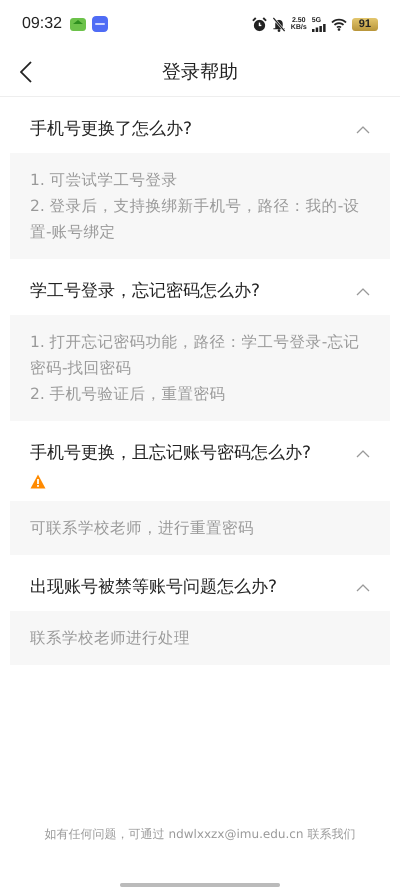 The height and width of the screenshot is (889, 400). I want to click on page-title: 登录帮助, so click(200, 72).